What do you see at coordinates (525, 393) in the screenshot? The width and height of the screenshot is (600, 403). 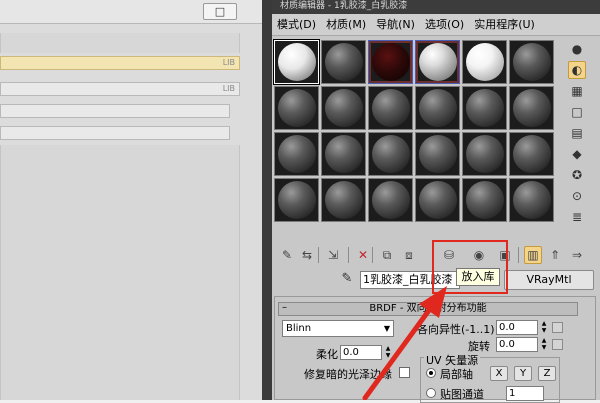 I see `map-channel-input: 1` at bounding box center [525, 393].